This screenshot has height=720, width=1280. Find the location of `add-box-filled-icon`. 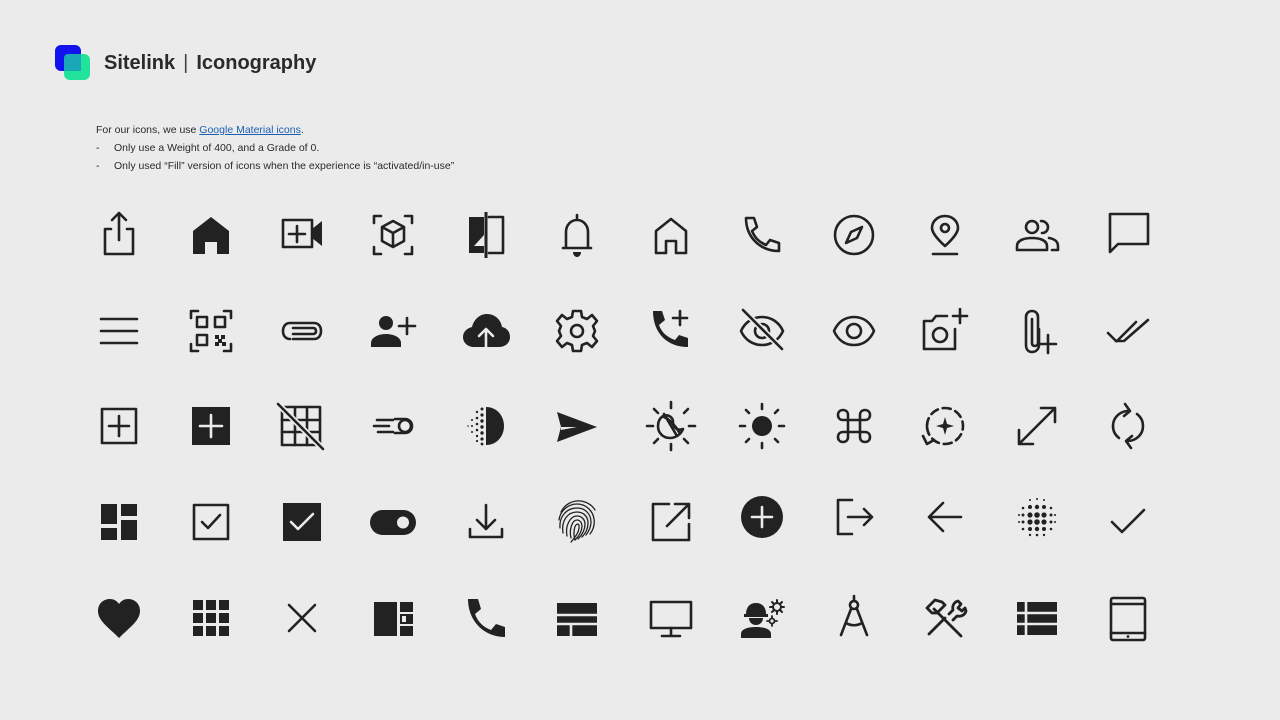

add-box-filled-icon is located at coordinates (211, 426).